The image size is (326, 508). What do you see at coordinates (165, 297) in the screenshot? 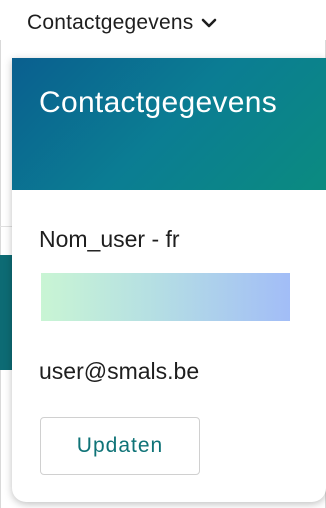
I see `redacted-field` at bounding box center [165, 297].